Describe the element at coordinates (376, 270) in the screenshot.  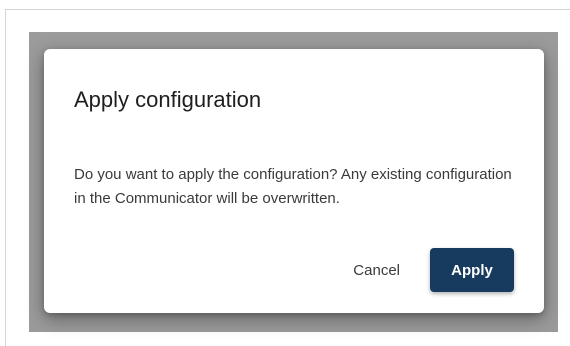
I see `cancel-button: Cancel` at that location.